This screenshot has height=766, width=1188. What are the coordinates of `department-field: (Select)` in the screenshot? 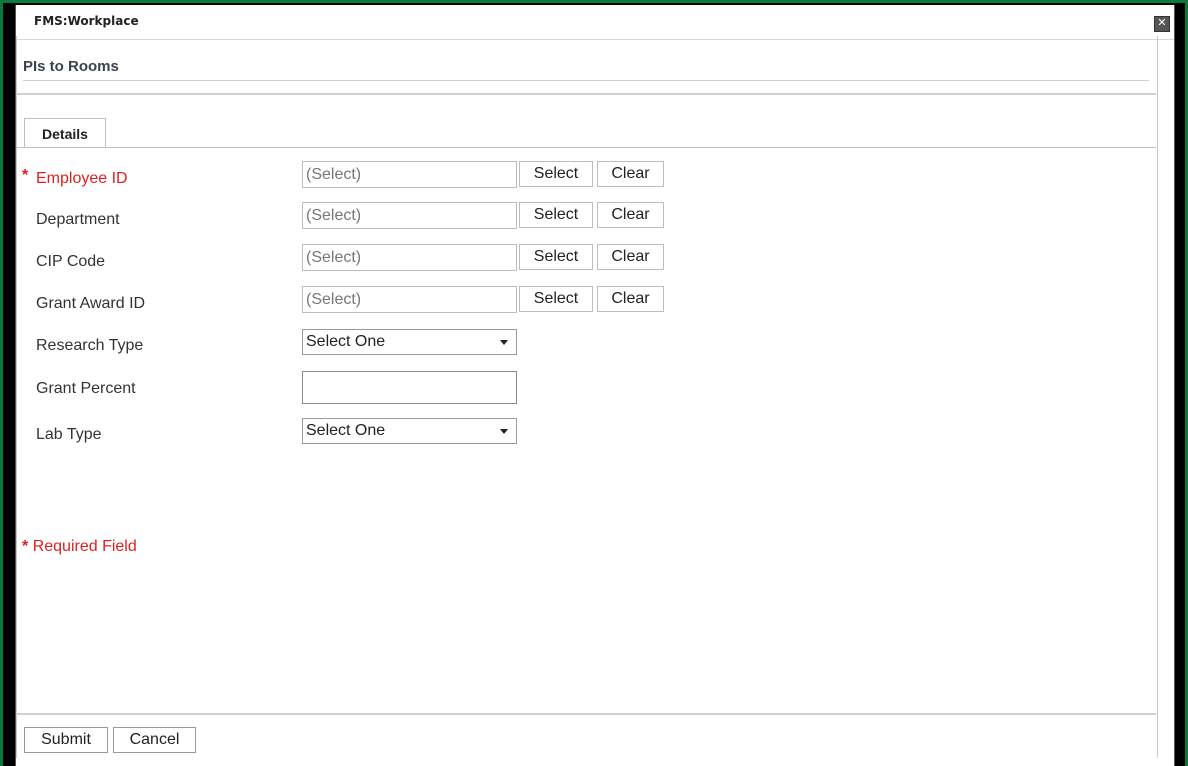 It's located at (409, 215).